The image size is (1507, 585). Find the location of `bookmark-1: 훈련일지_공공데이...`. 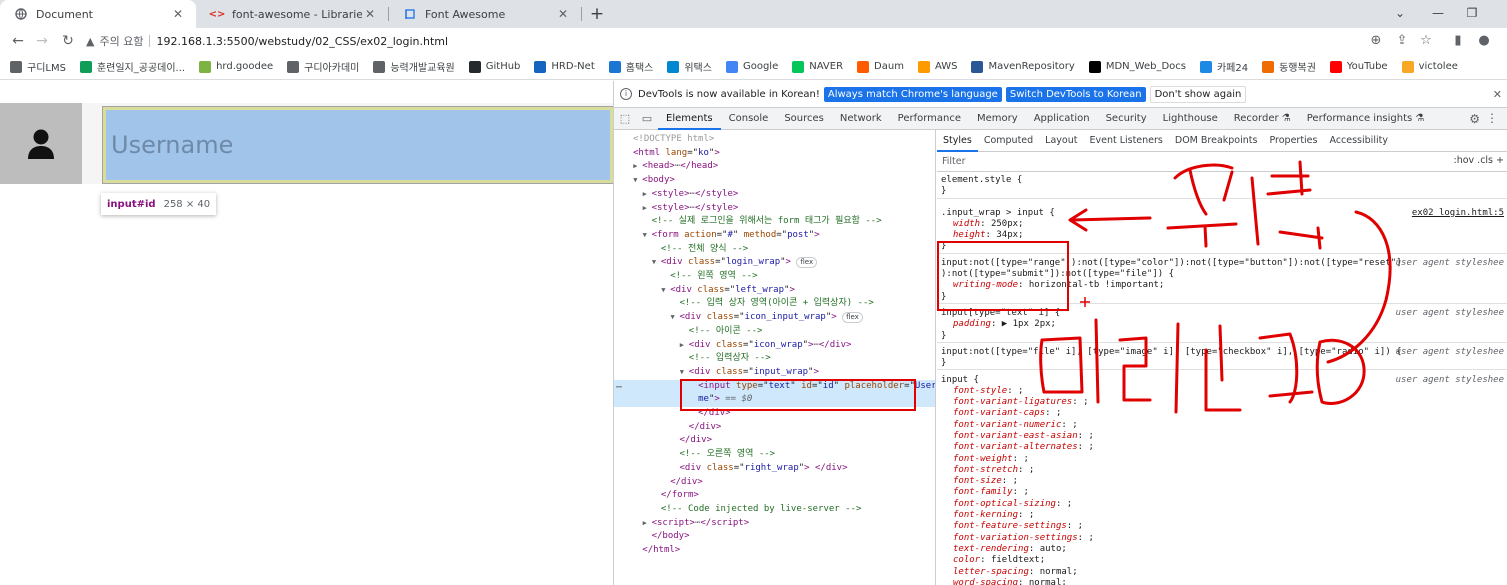

bookmark-1: 훈련일지_공공데이... is located at coordinates (132, 66).